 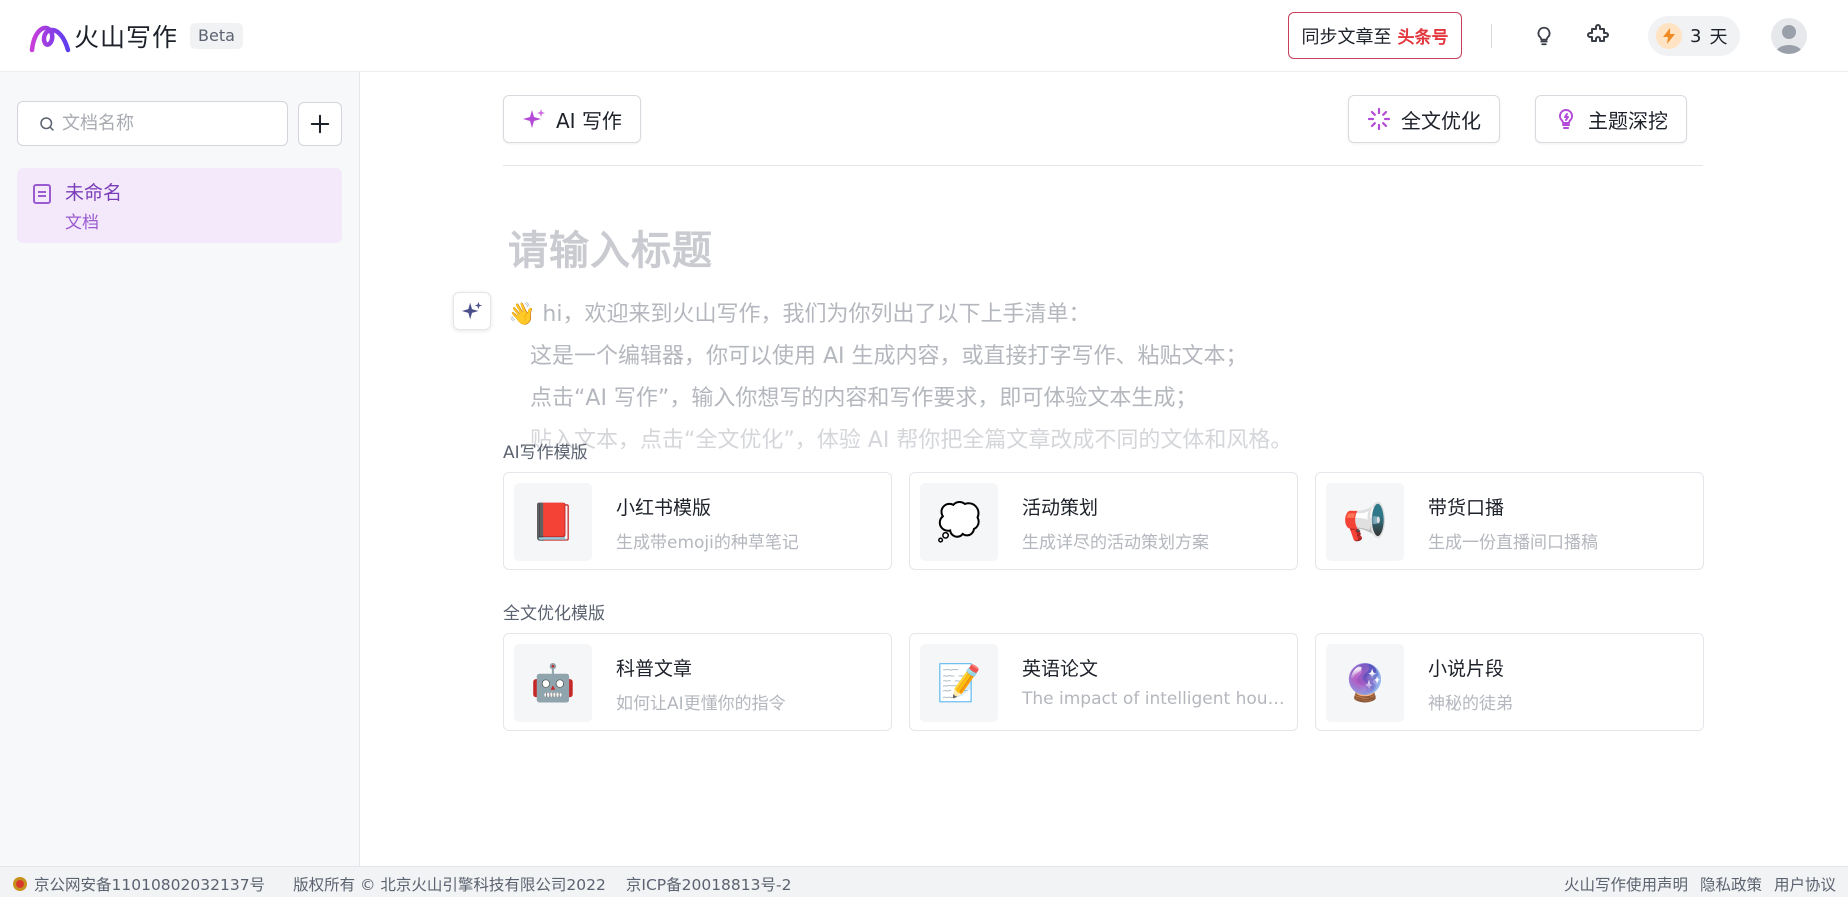 I want to click on template-card-event-plan: 💭 活动策划 生成详尽的活动策划方案, so click(x=1103, y=521).